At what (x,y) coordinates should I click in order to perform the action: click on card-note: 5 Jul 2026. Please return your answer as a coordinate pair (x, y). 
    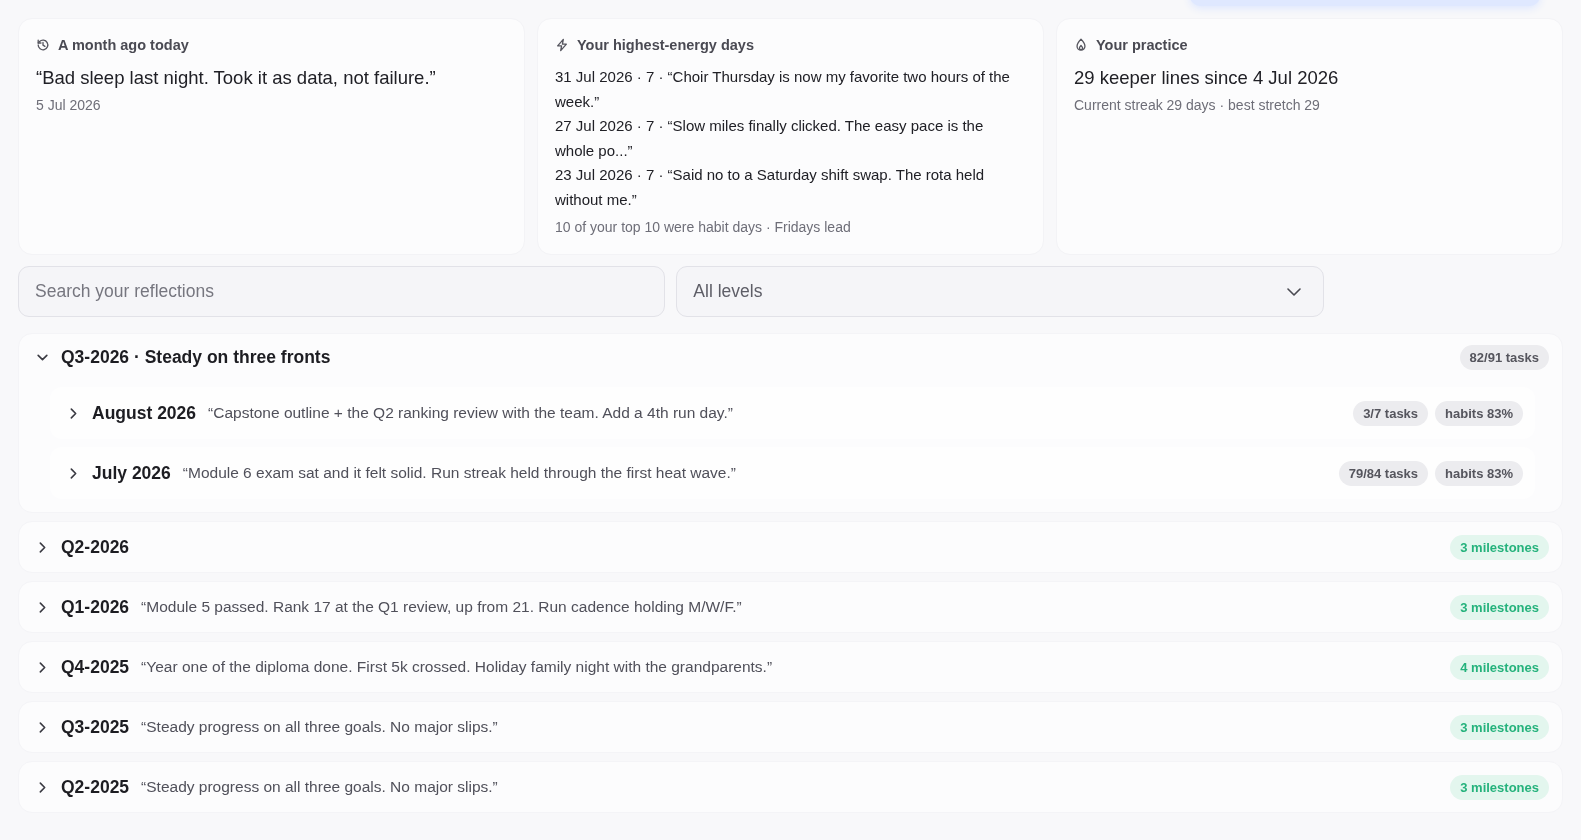
    Looking at the image, I should click on (69, 105).